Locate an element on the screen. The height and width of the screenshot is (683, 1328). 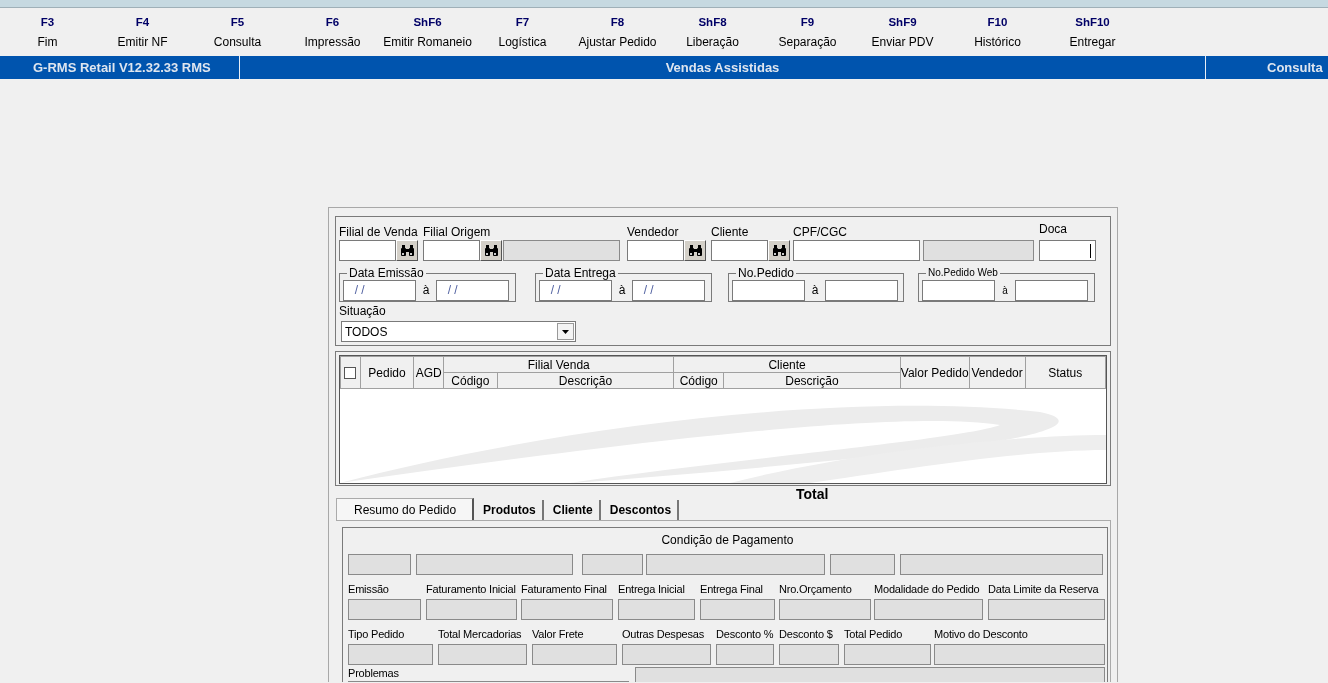
field-label: Entrega Final is located at coordinates (732, 589).